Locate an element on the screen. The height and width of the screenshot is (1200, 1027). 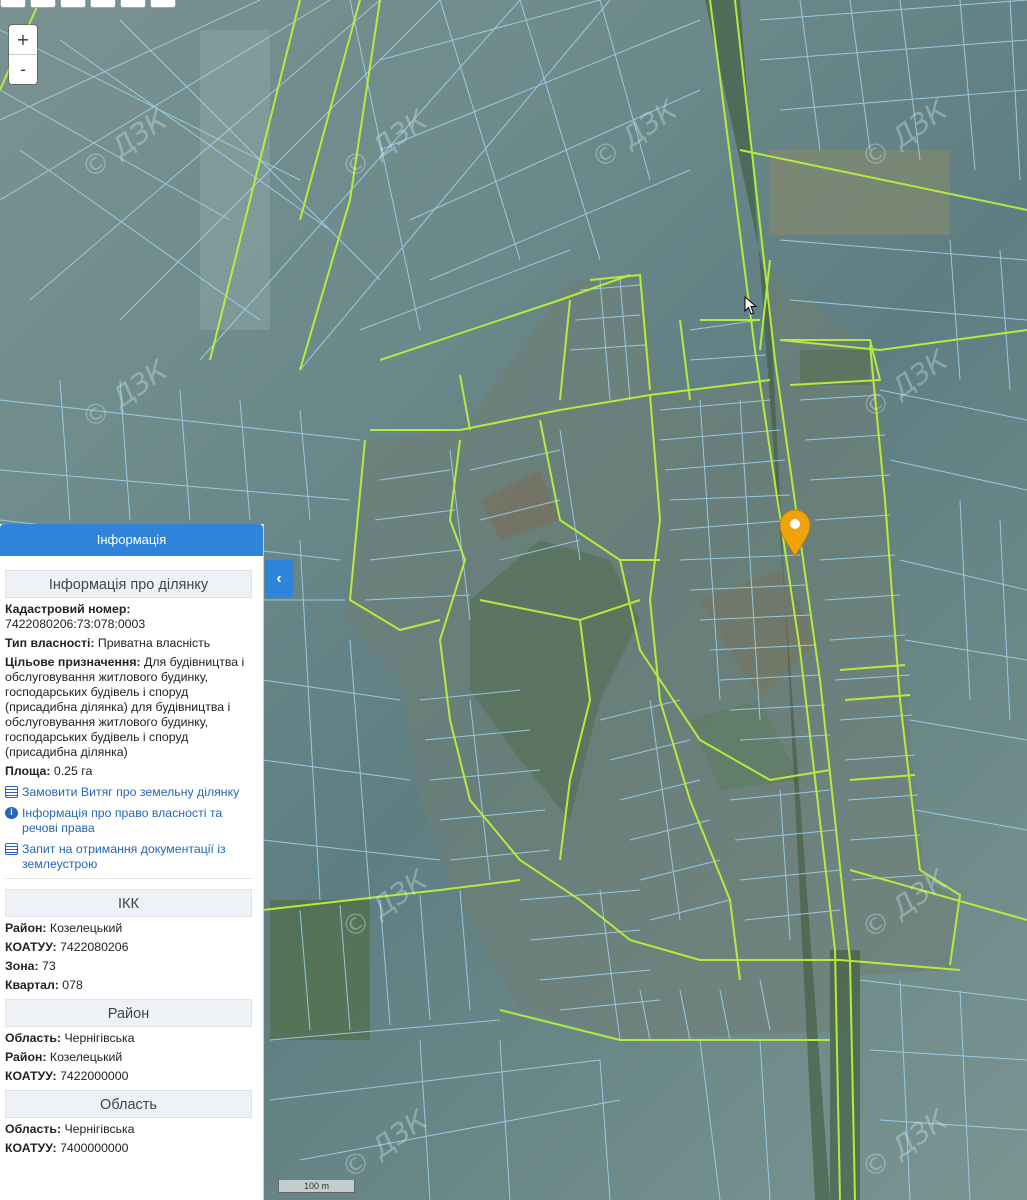
ikk-koatuu-value: 7422080206 is located at coordinates (94, 947).